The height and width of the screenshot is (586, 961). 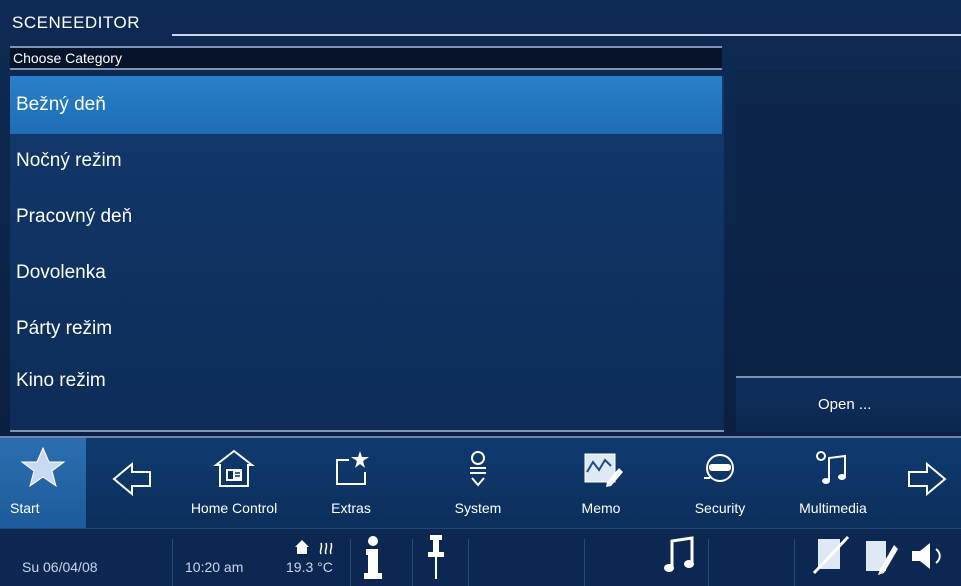 I want to click on nav-back-button, so click(x=132, y=483).